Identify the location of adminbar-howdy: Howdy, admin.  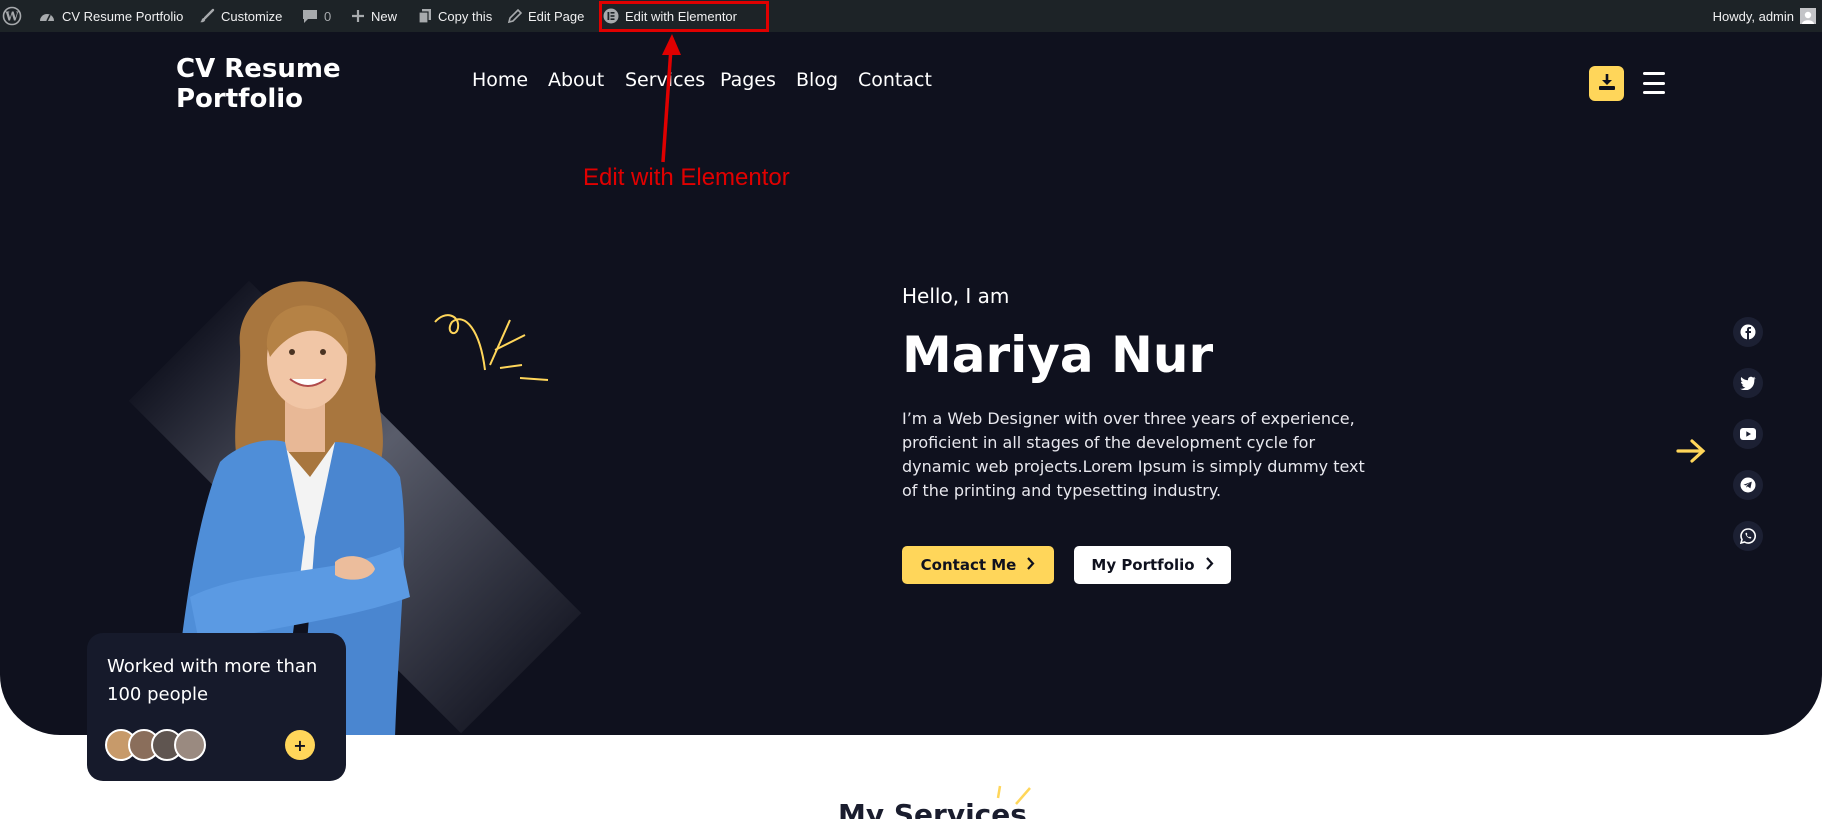
(1753, 16).